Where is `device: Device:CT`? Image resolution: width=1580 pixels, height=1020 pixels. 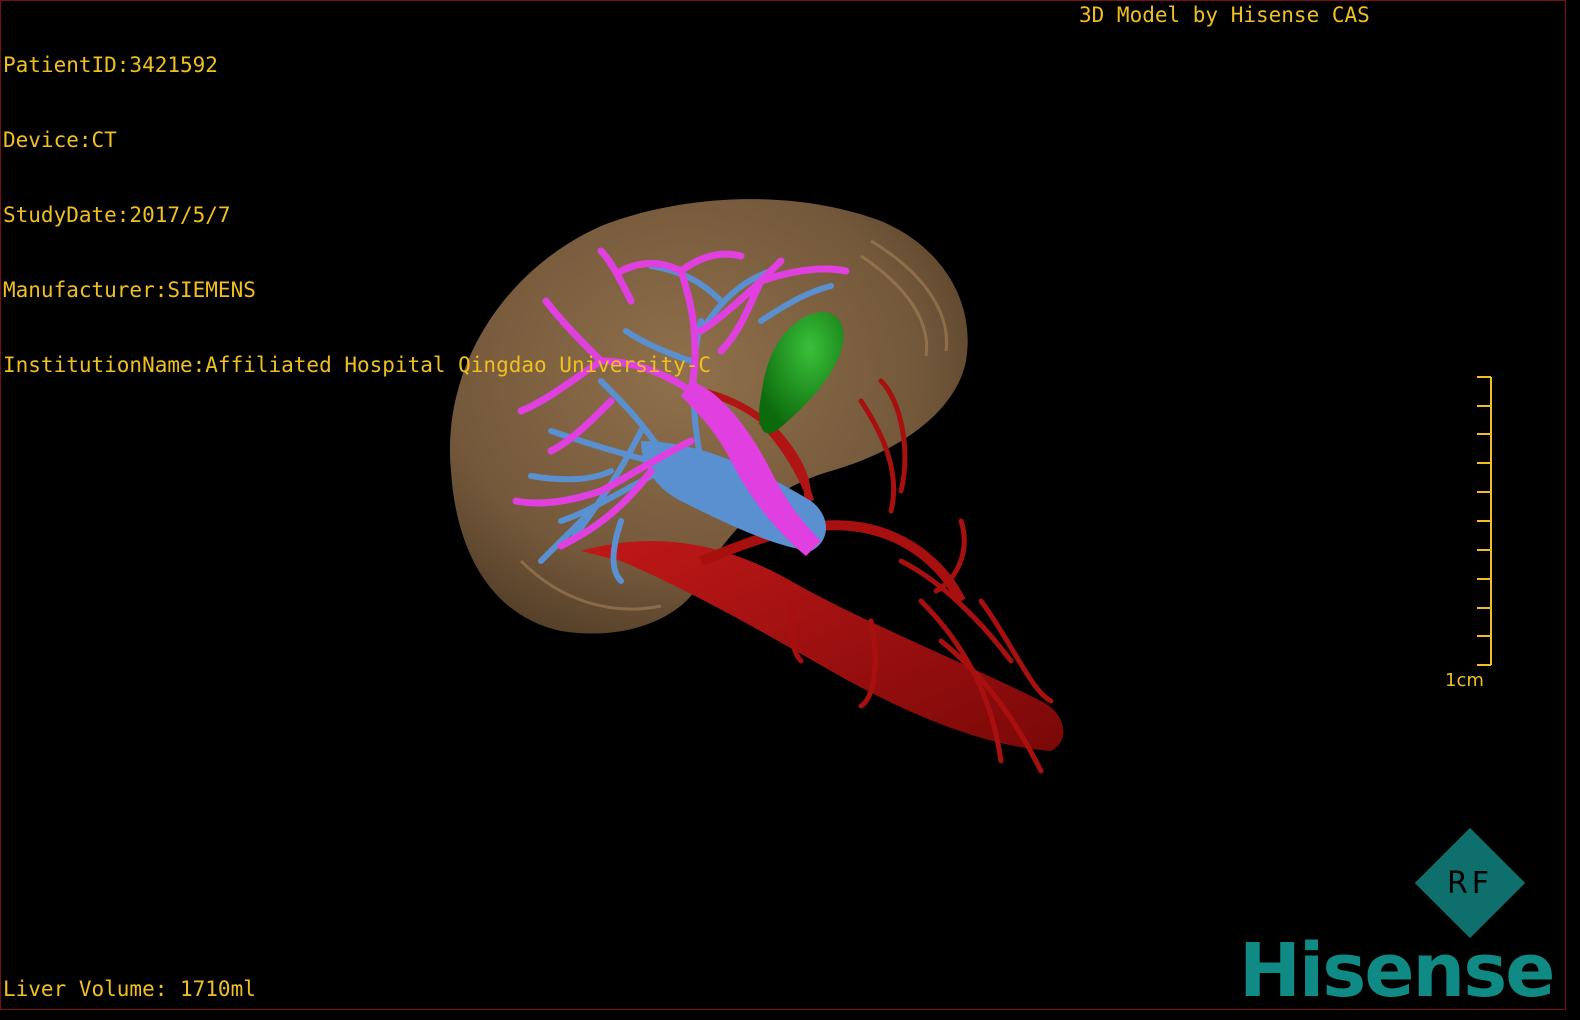
device: Device:CT is located at coordinates (60, 140).